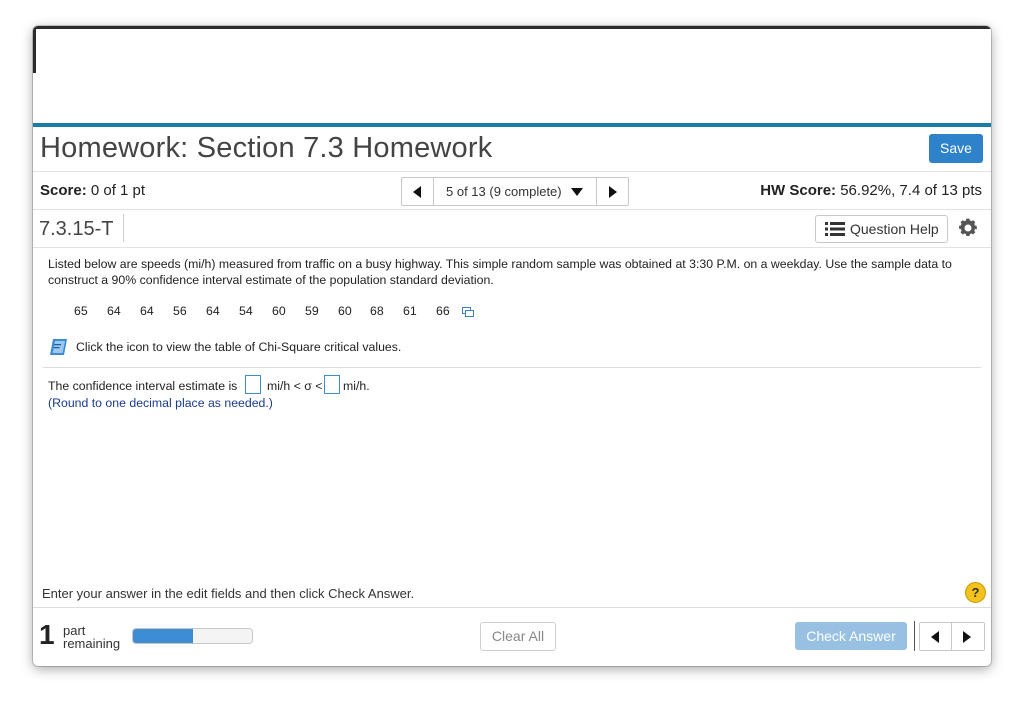  What do you see at coordinates (914, 636) in the screenshot?
I see `separator` at bounding box center [914, 636].